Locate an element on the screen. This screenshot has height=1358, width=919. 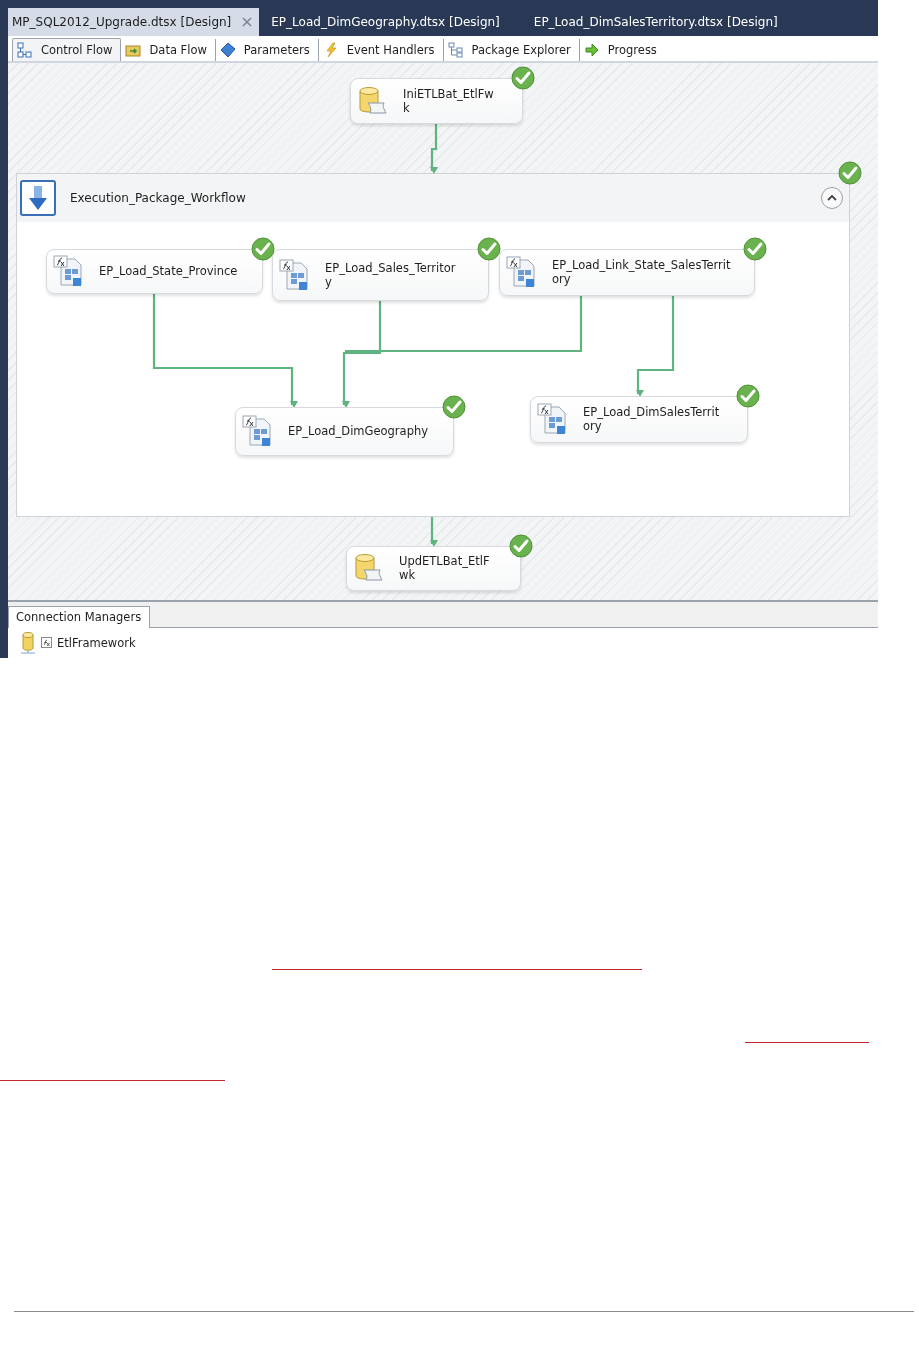
task-label: EP_Load_Sales_Territor y is located at coordinates (390, 274).